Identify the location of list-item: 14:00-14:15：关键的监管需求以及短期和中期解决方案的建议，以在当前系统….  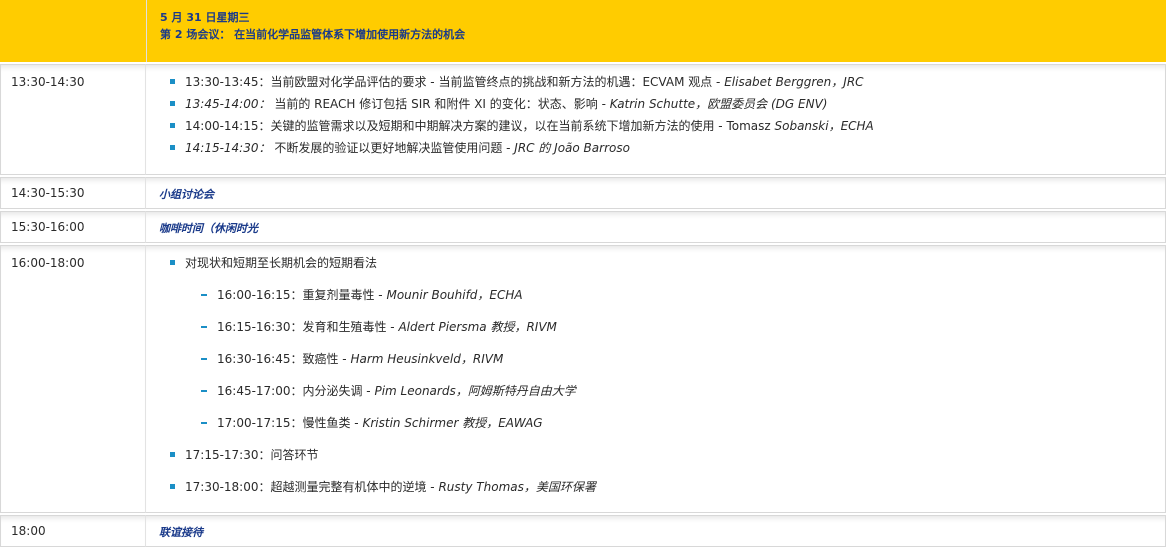
(522, 125).